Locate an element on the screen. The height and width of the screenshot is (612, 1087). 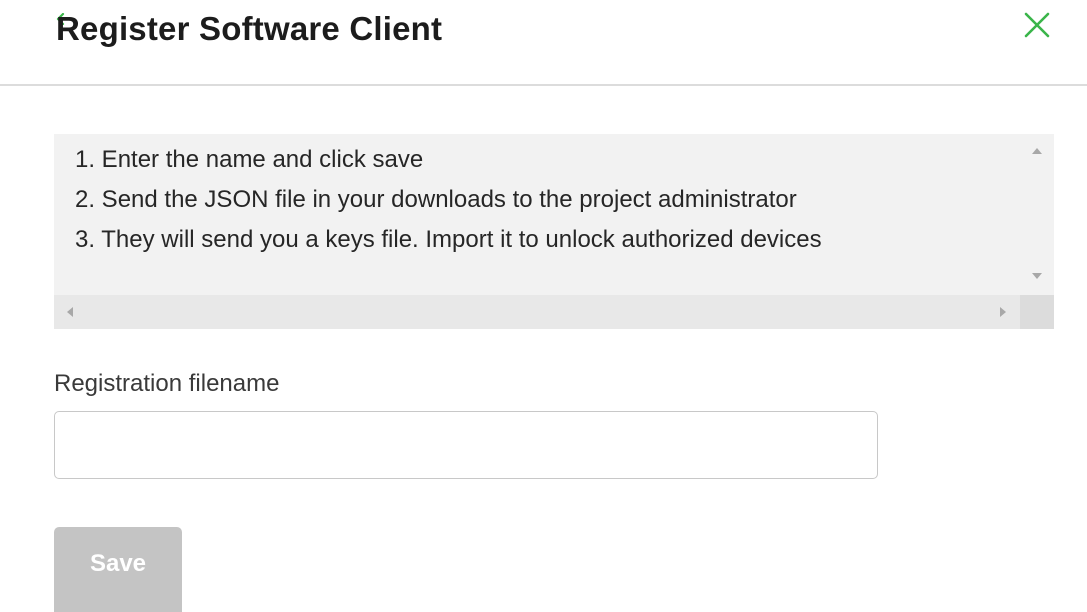
instruction-step-1: 1. Enter the name and click save is located at coordinates (249, 159).